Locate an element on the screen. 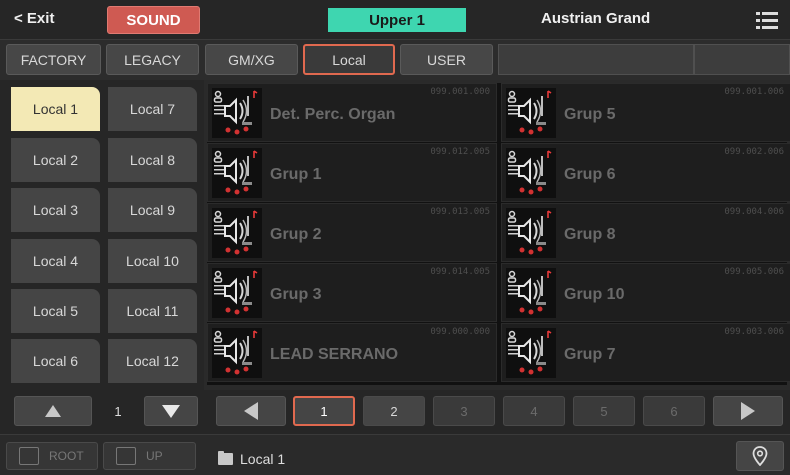  page-prev-button is located at coordinates (251, 411).